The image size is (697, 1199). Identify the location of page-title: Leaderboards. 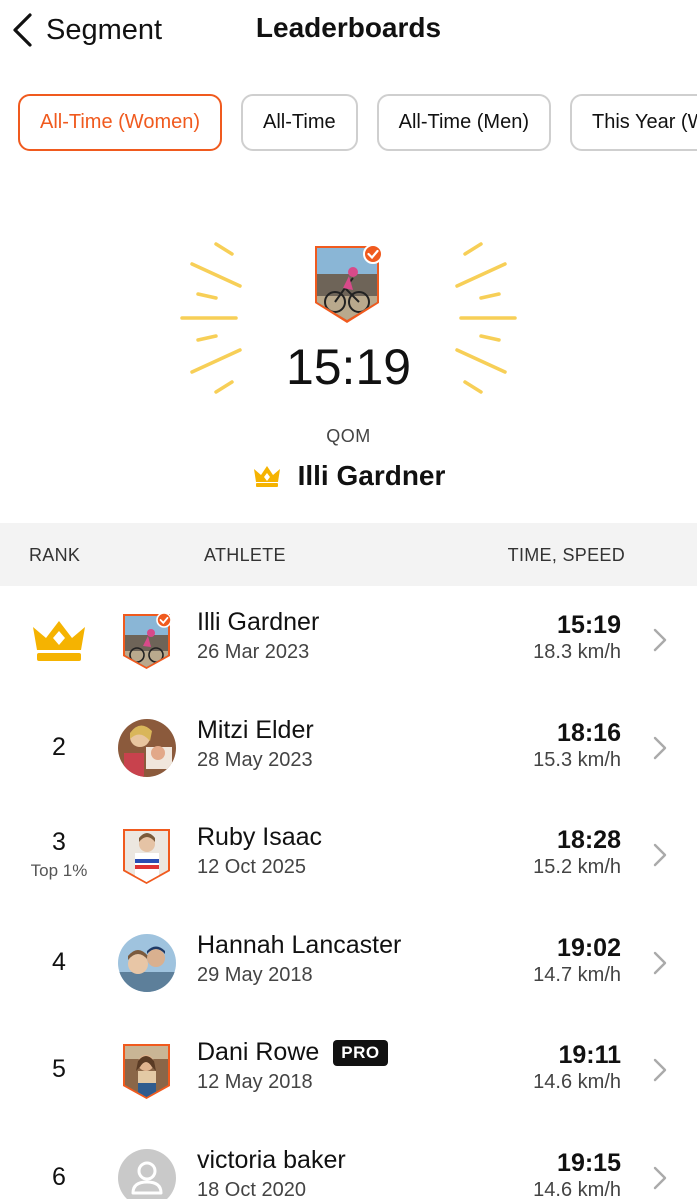
(348, 27).